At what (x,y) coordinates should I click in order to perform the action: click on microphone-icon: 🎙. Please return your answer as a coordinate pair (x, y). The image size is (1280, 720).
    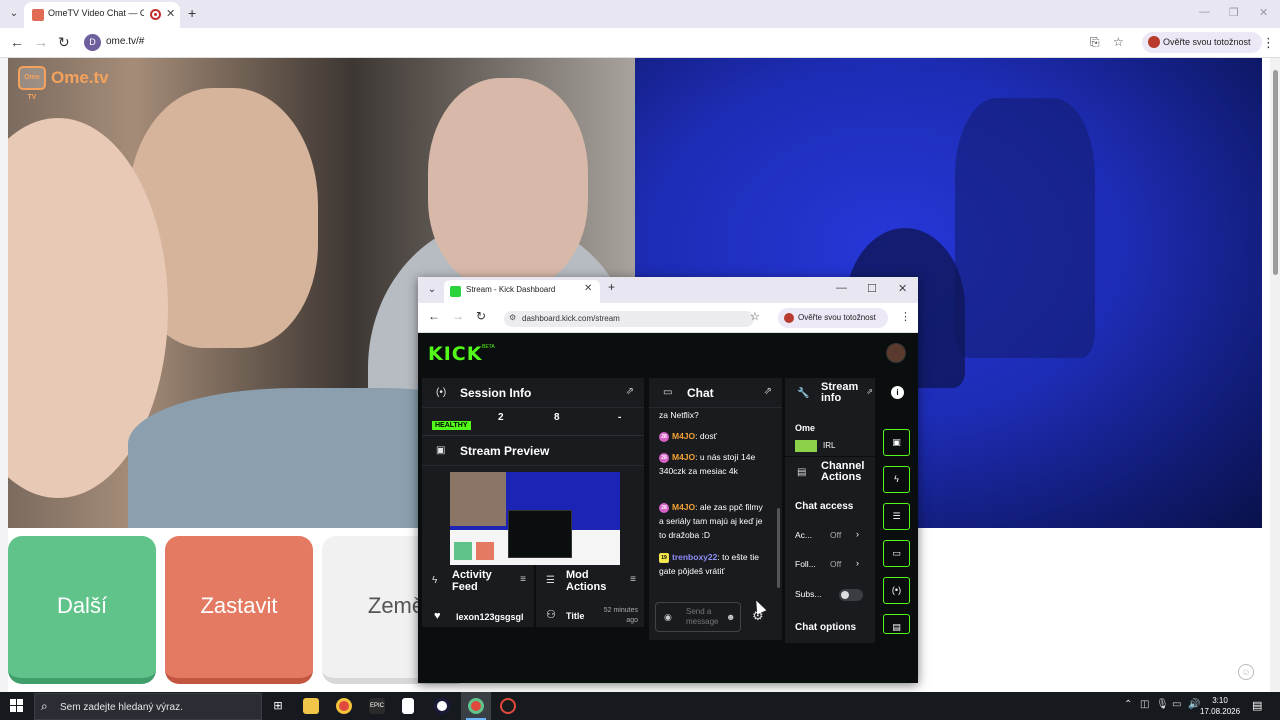
    Looking at the image, I should click on (1162, 704).